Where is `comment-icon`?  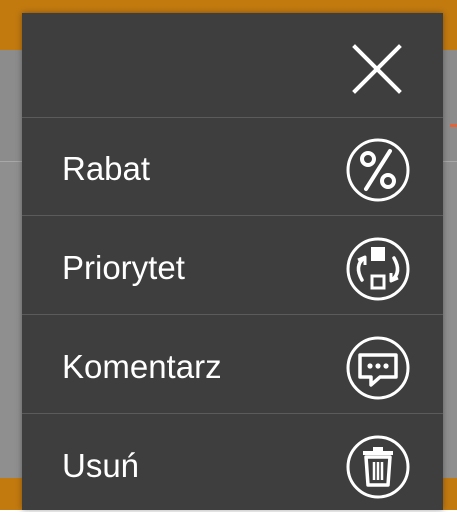 comment-icon is located at coordinates (378, 368).